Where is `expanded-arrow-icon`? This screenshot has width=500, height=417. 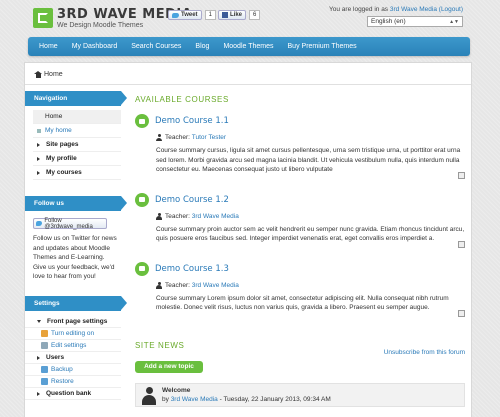 expanded-arrow-icon is located at coordinates (39, 321).